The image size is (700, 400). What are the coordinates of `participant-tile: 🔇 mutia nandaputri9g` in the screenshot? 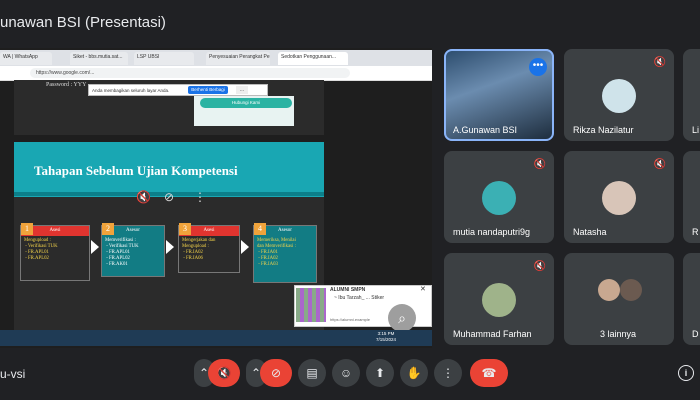 It's located at (499, 197).